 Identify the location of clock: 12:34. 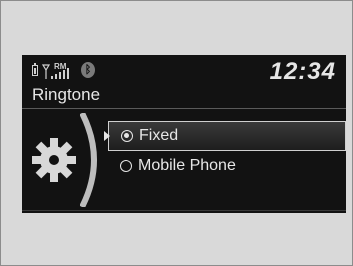
(302, 71).